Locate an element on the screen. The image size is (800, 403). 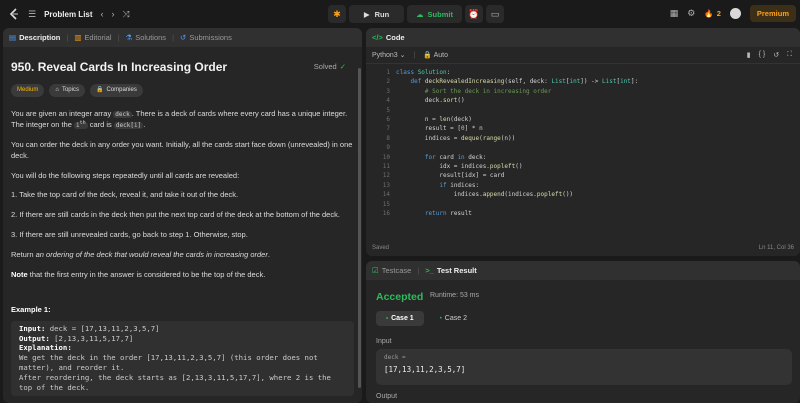
problem-list-link: Problem List is located at coordinates (68, 14).